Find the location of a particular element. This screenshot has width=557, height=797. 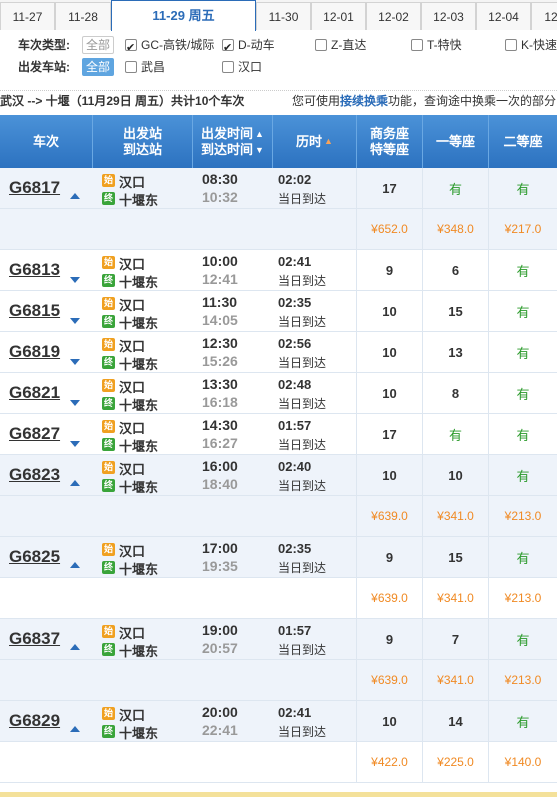

table-row: G6837 始汉口终十堰东 19:00 20:57 01:57 当日到达 9 7 有 is located at coordinates (278, 639).